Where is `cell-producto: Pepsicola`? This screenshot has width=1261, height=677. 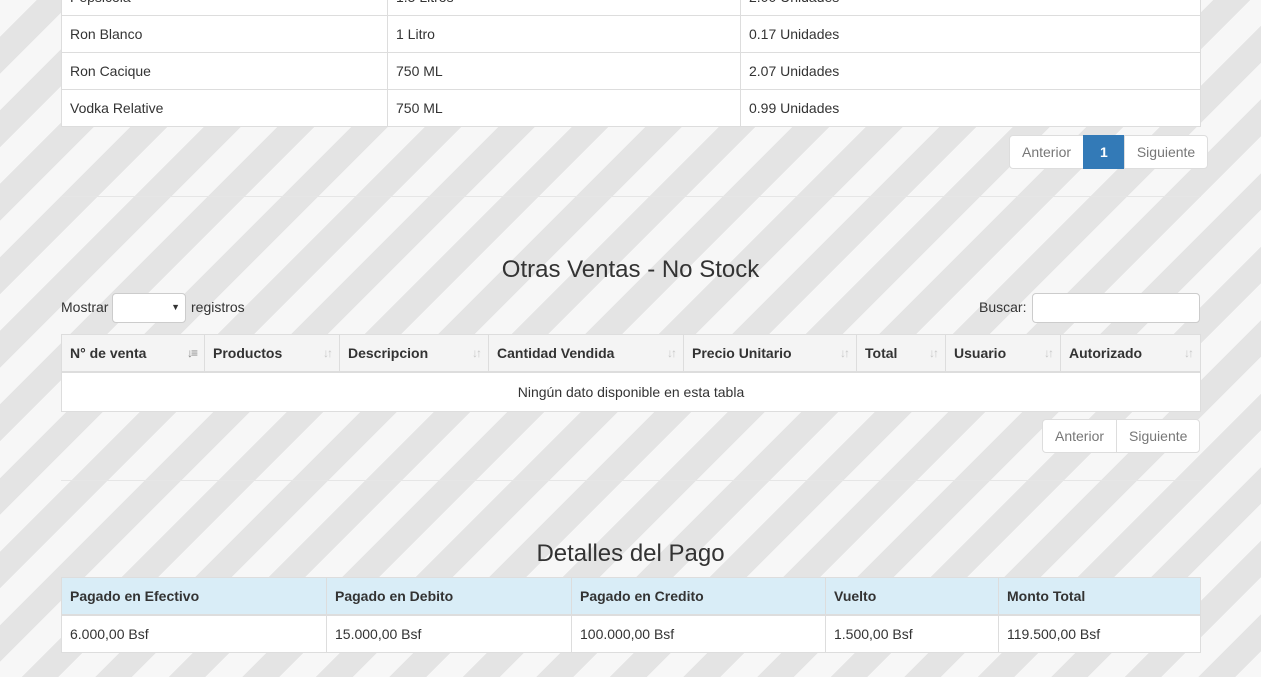 cell-producto: Pepsicola is located at coordinates (224, 8).